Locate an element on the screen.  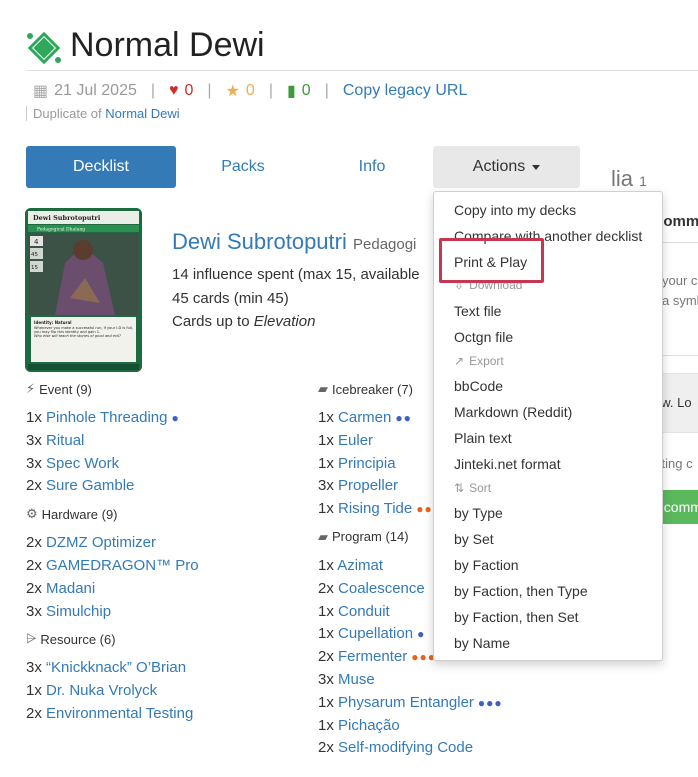
section-header-event: ⚡ Event (9) is located at coordinates (59, 389).